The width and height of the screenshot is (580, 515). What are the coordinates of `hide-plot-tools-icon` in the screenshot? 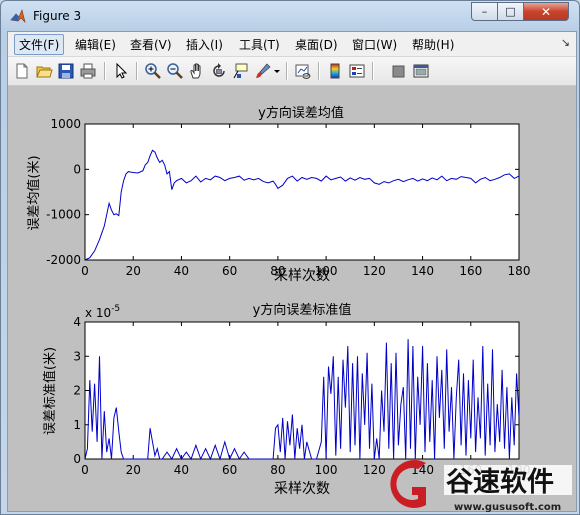 It's located at (399, 71).